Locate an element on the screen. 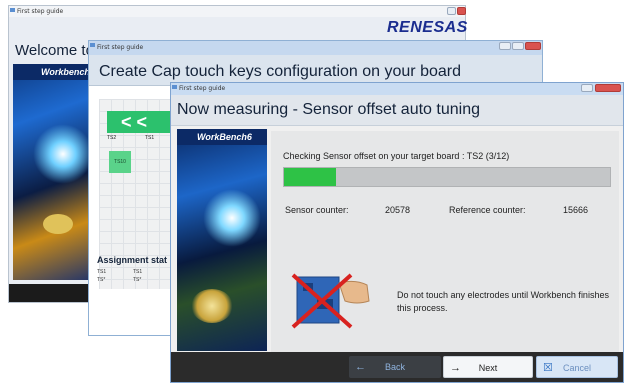 This screenshot has height=383, width=624. cancel-button-label: Cancel is located at coordinates (576, 368).